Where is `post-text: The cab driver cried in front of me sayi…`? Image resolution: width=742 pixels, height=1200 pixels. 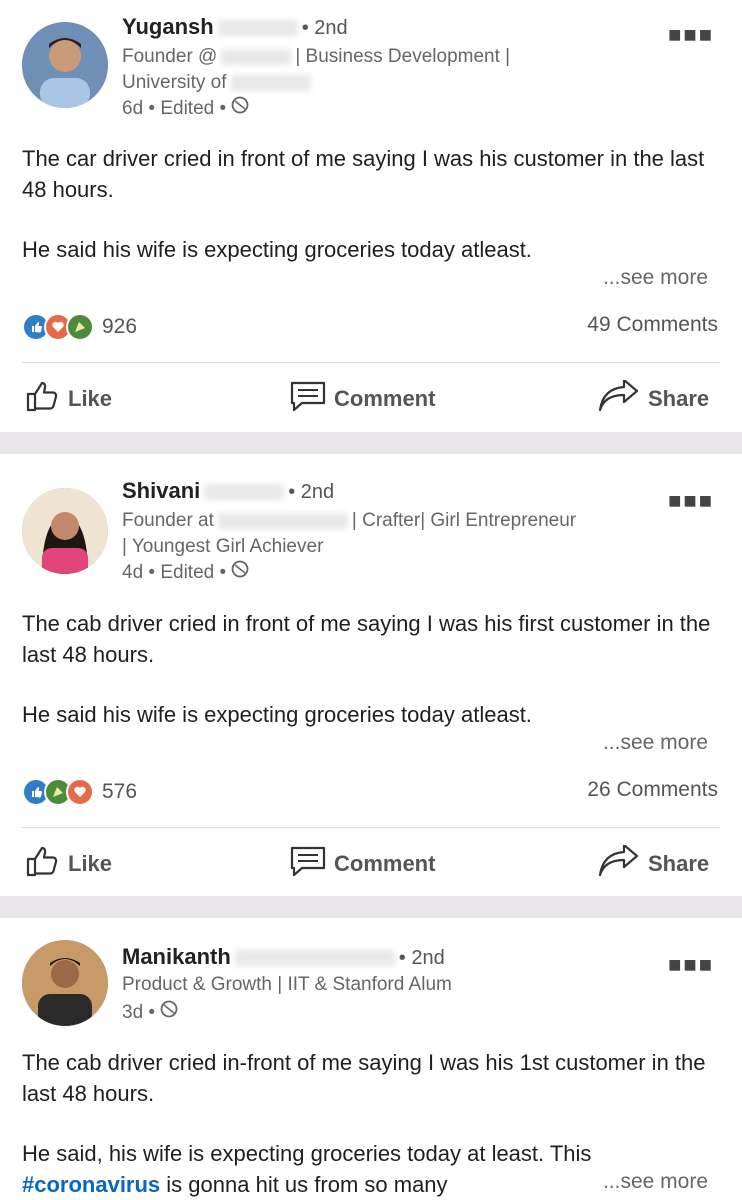
post-text: The cab driver cried in front of me sayi… is located at coordinates (366, 669).